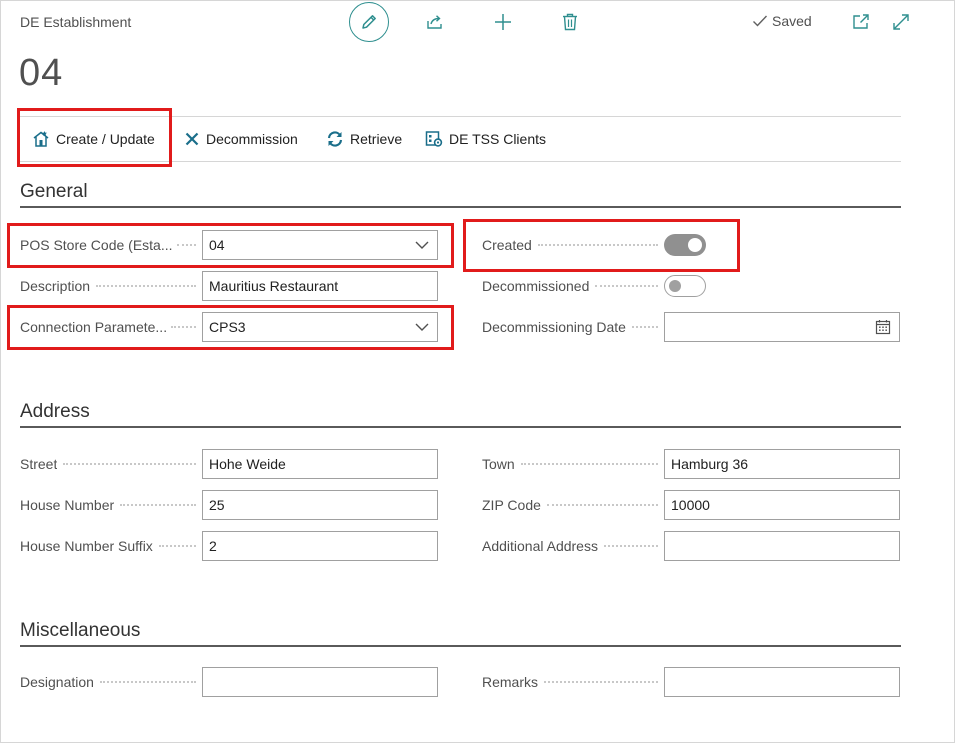 This screenshot has height=743, width=955. Describe the element at coordinates (376, 139) in the screenshot. I see `retrieve-label: Retrieve` at that location.